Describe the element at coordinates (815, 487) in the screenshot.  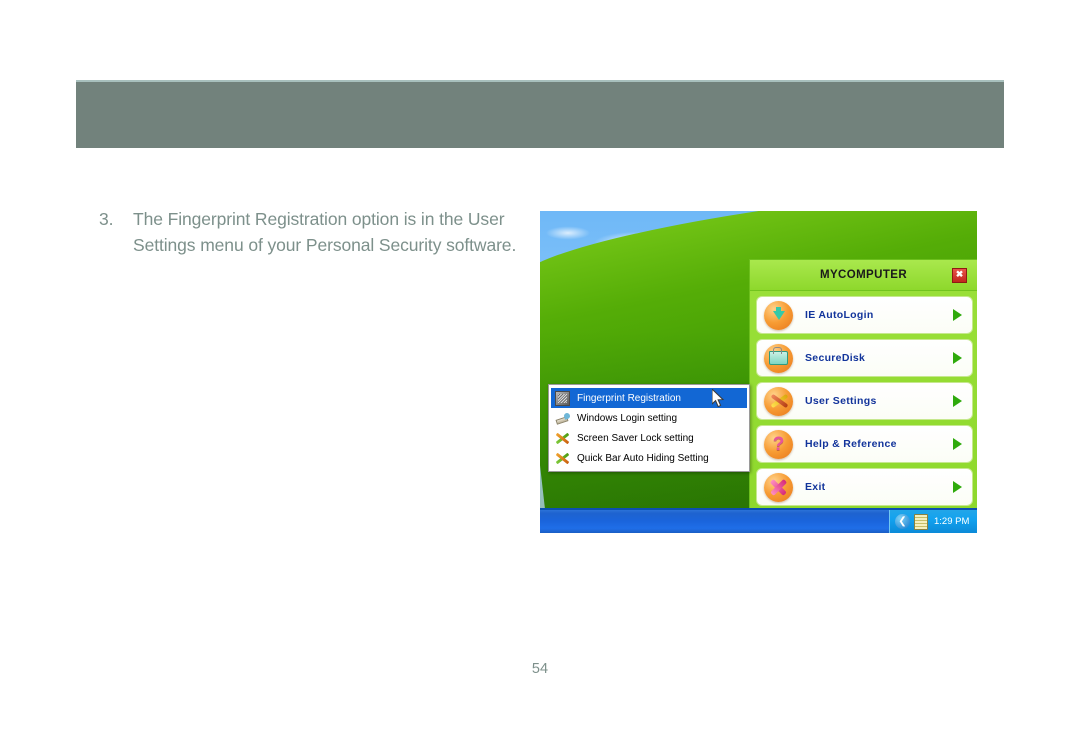
I see `panel-item-label: Exit` at that location.